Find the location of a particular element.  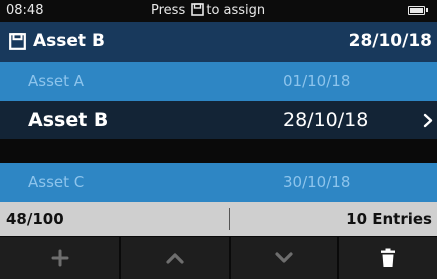

chevron-down-icon is located at coordinates (284, 257).